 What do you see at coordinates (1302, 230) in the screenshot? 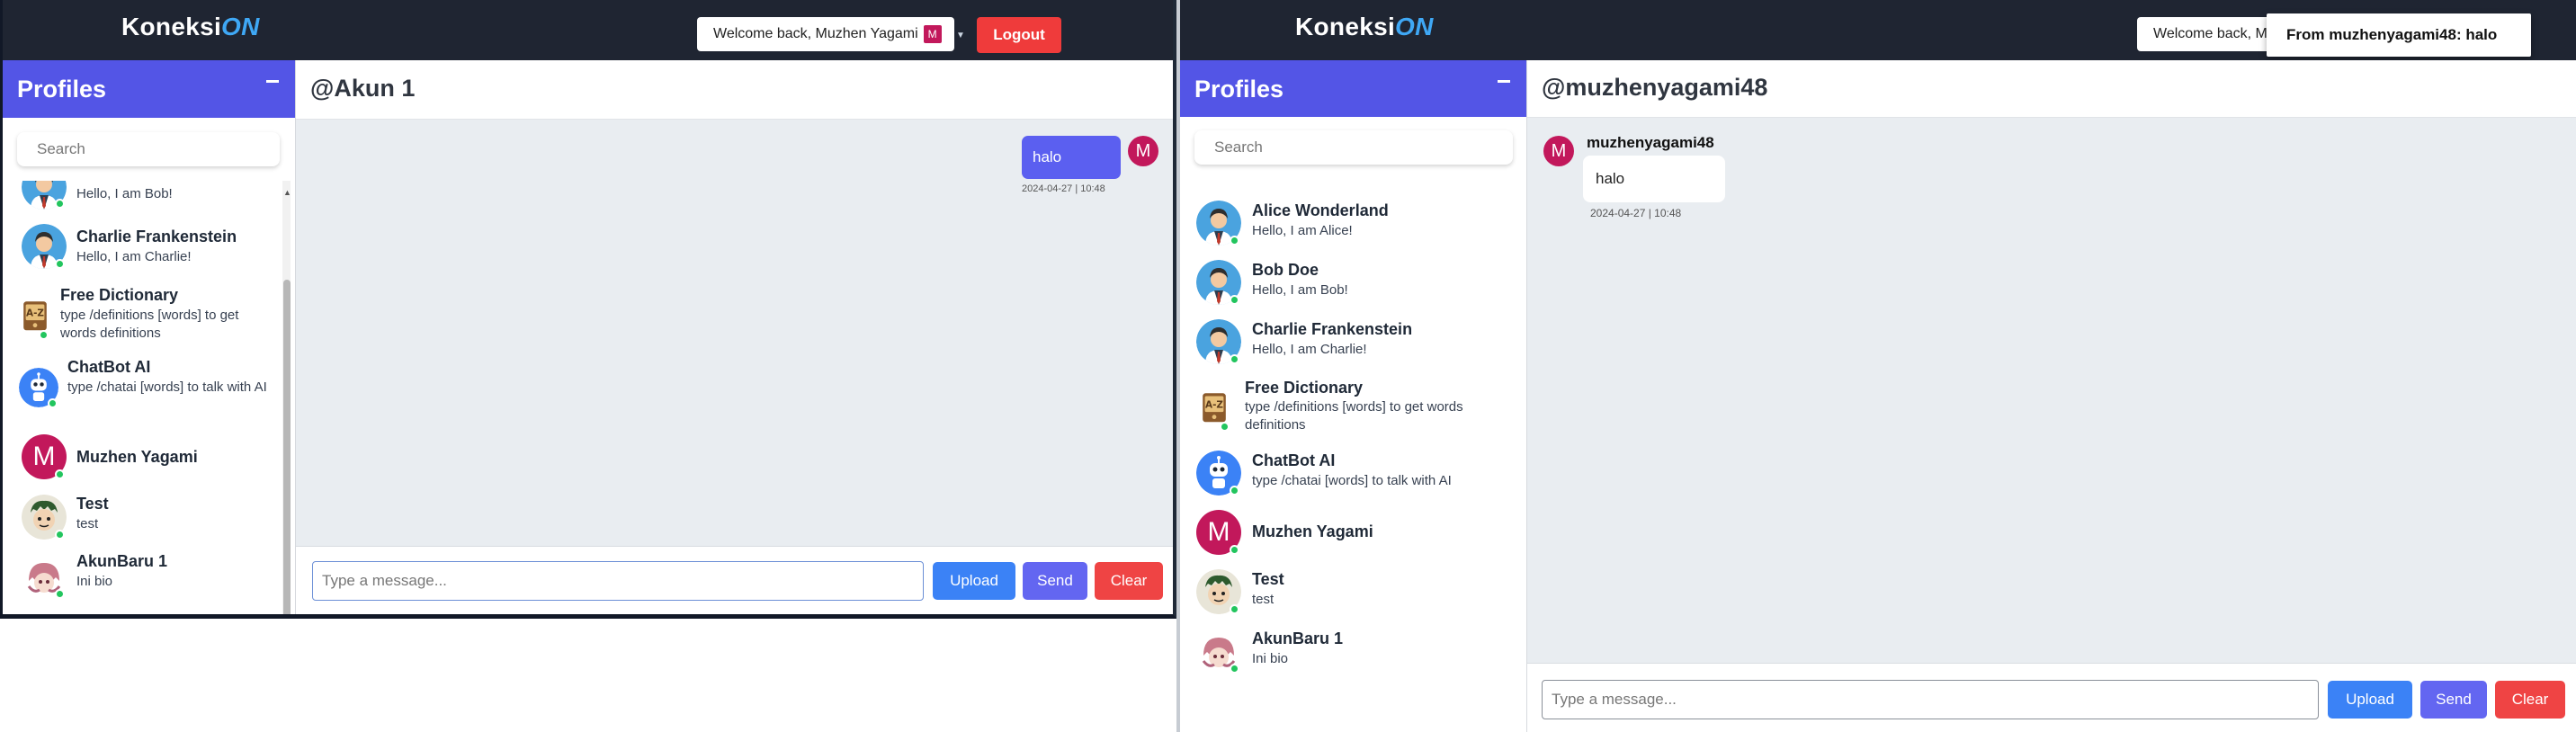
I see `profile-bio: Hello, I am Alice!` at bounding box center [1302, 230].